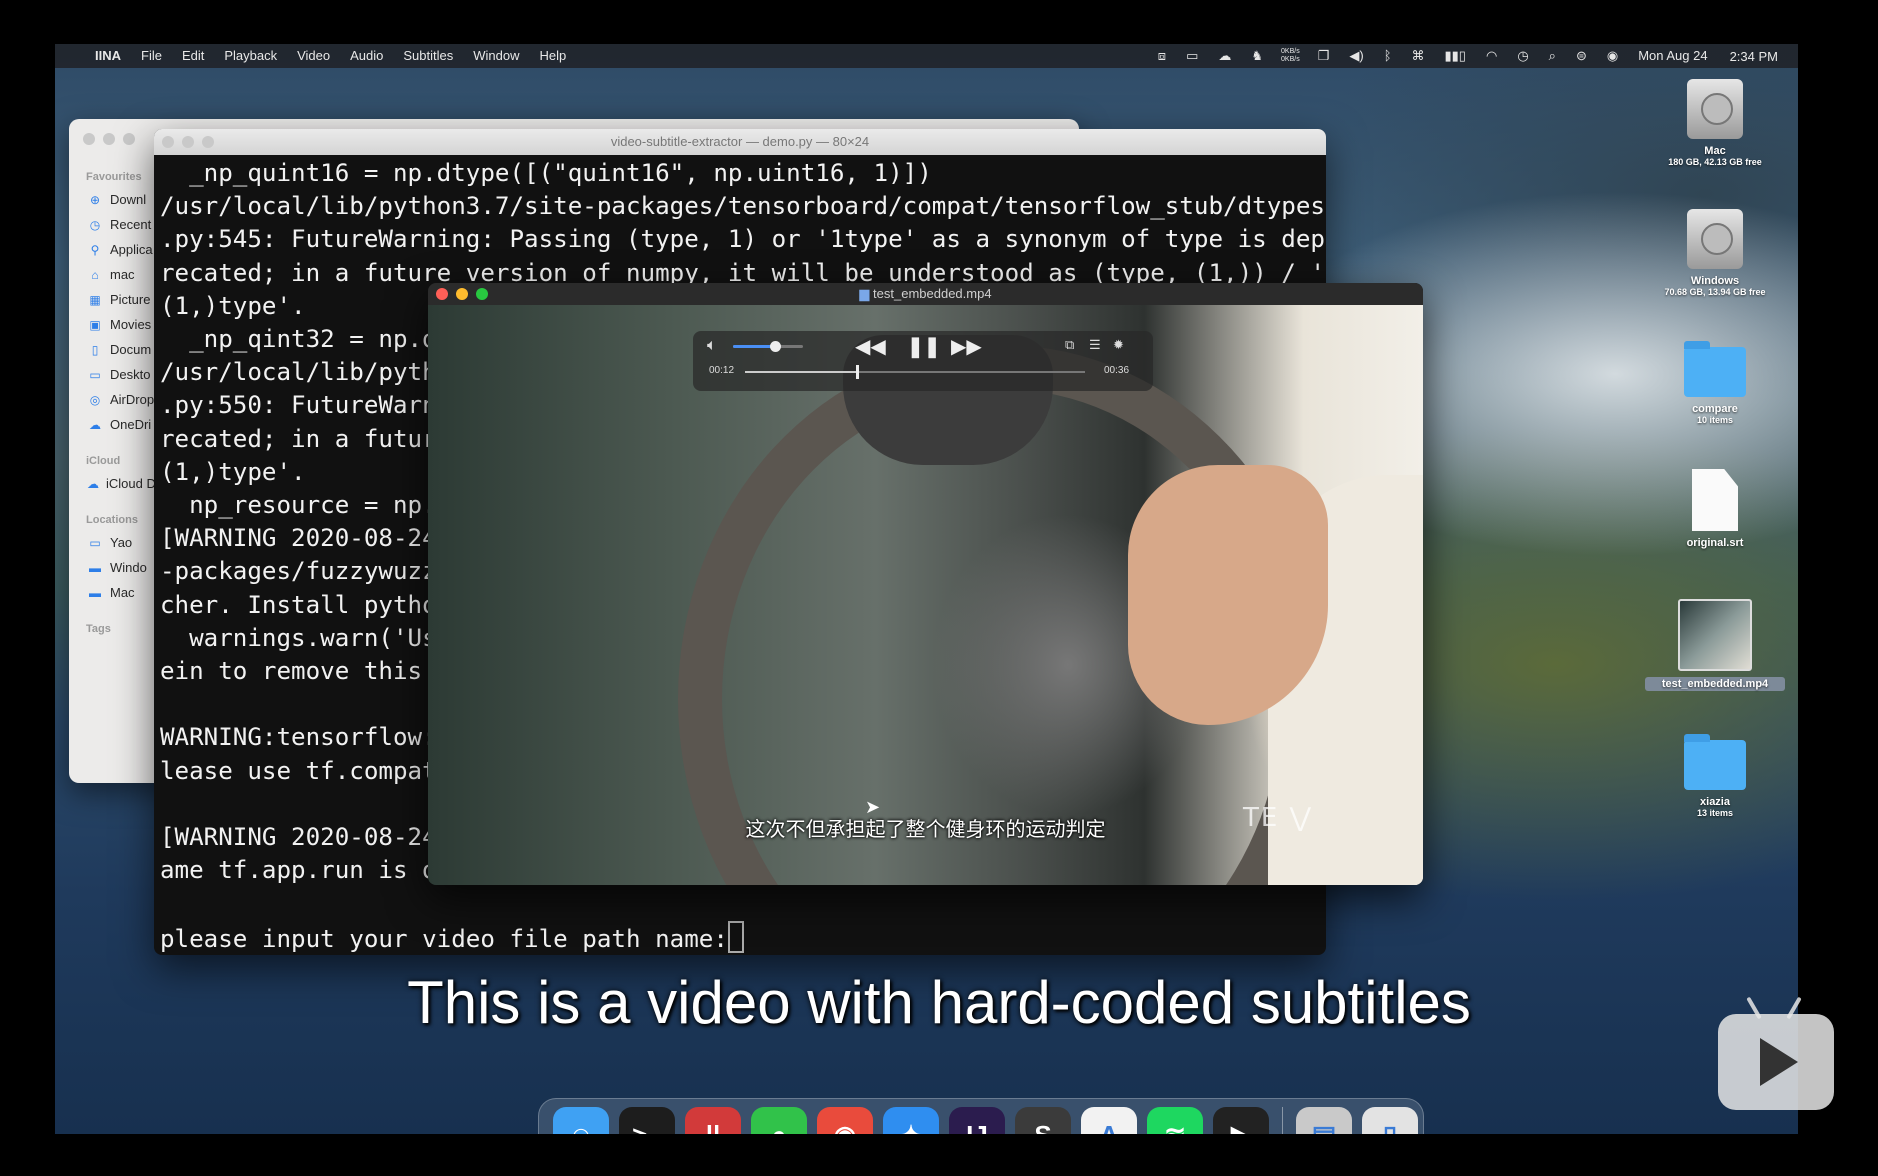  What do you see at coordinates (496, 56) in the screenshot?
I see `menu-window: Window` at bounding box center [496, 56].